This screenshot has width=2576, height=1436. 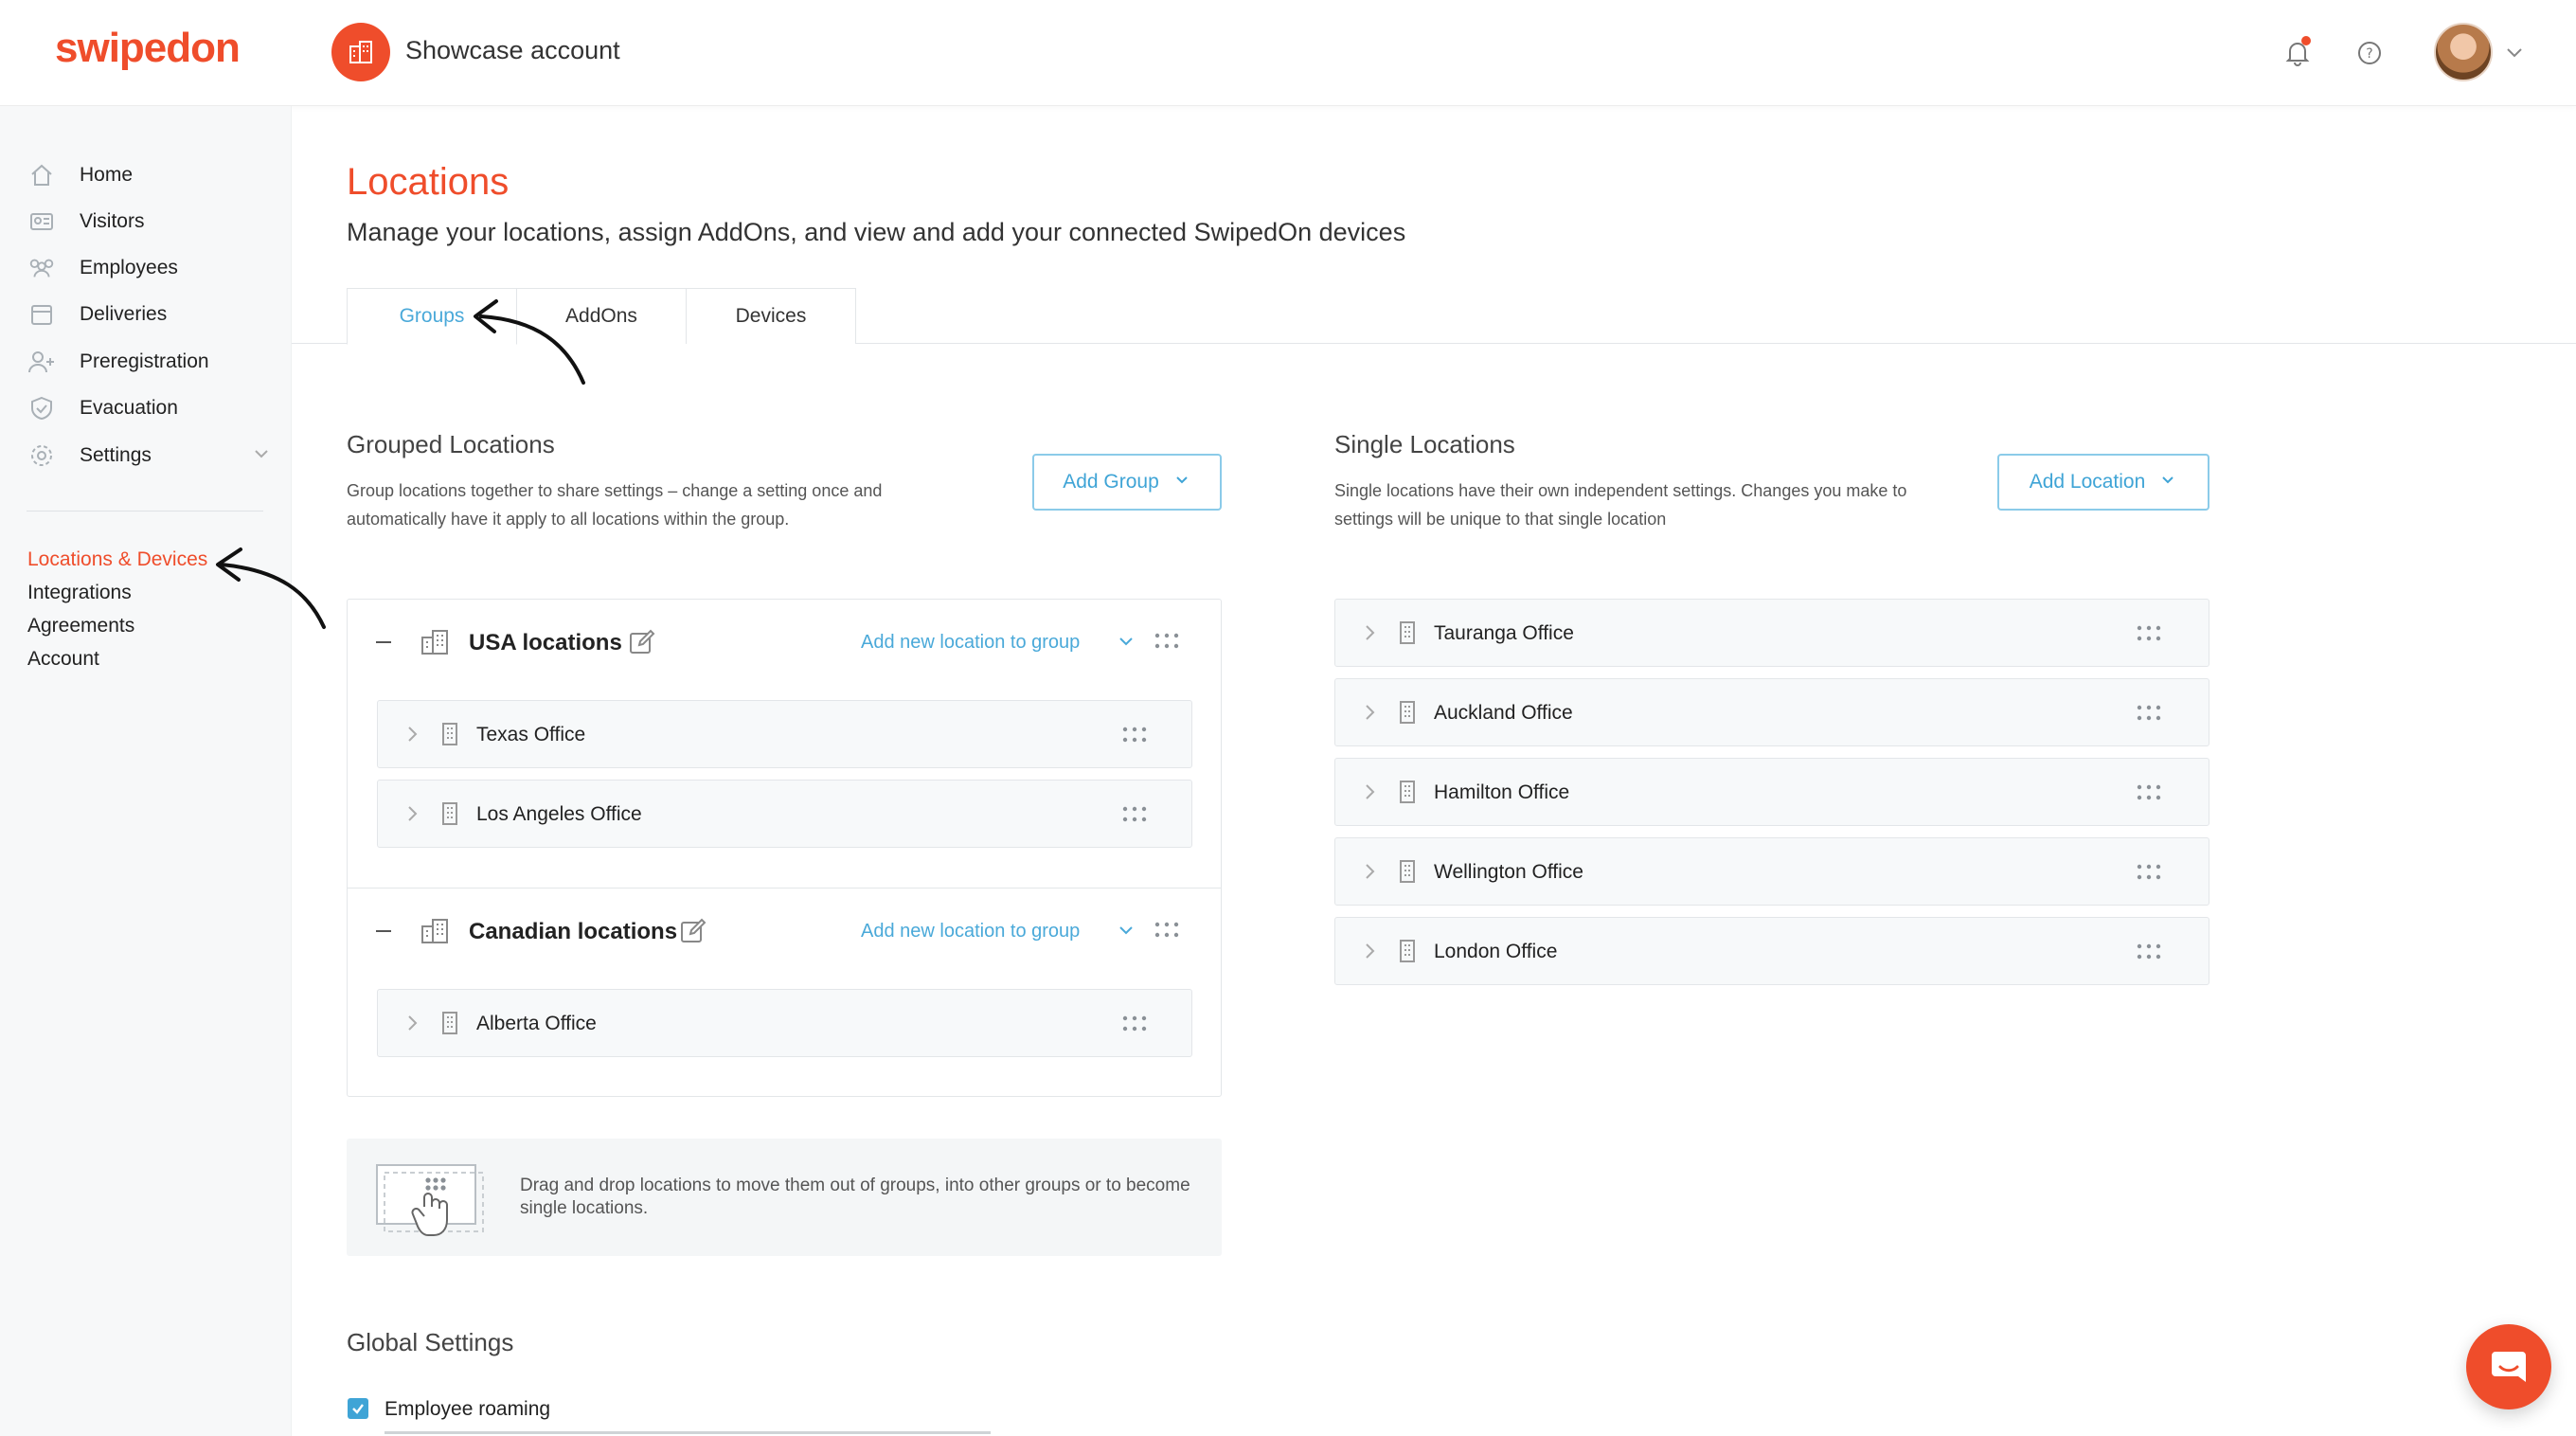 I want to click on location-row-tauranga: Tauranga Office, so click(x=1771, y=633).